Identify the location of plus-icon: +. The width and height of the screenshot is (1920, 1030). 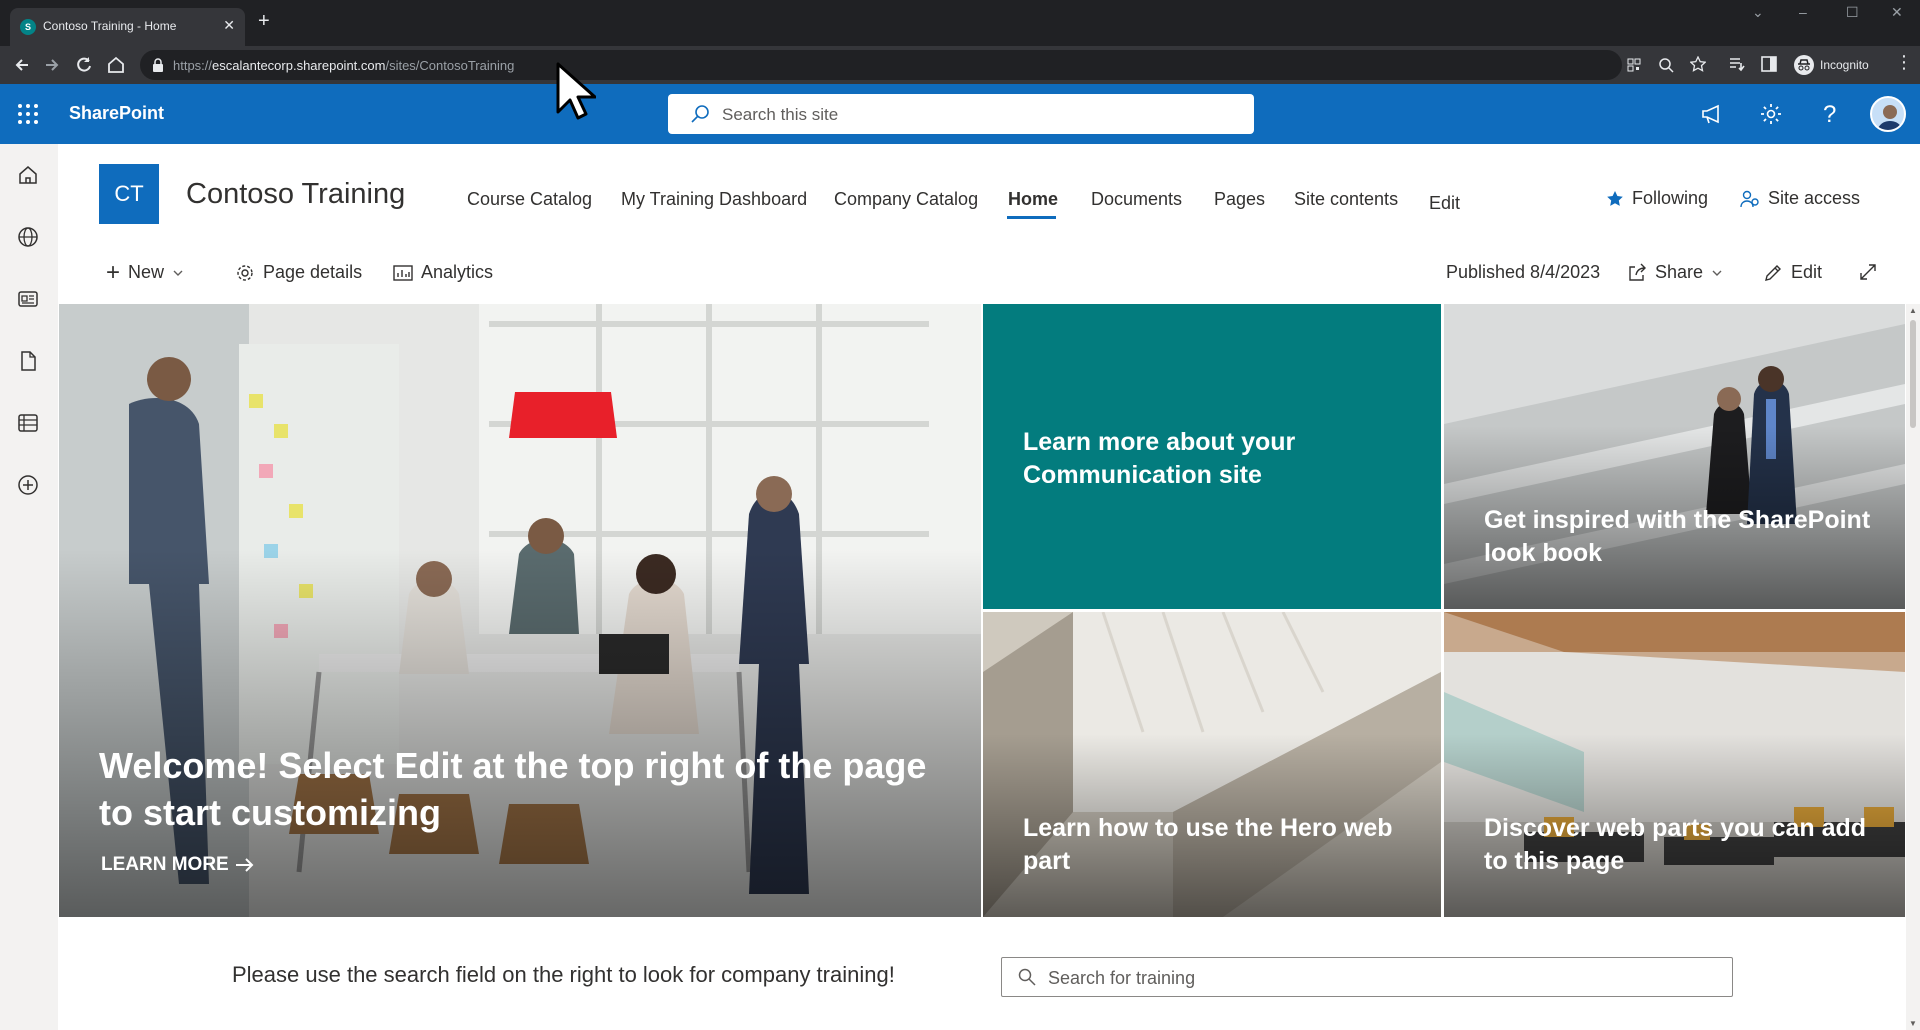
(113, 272).